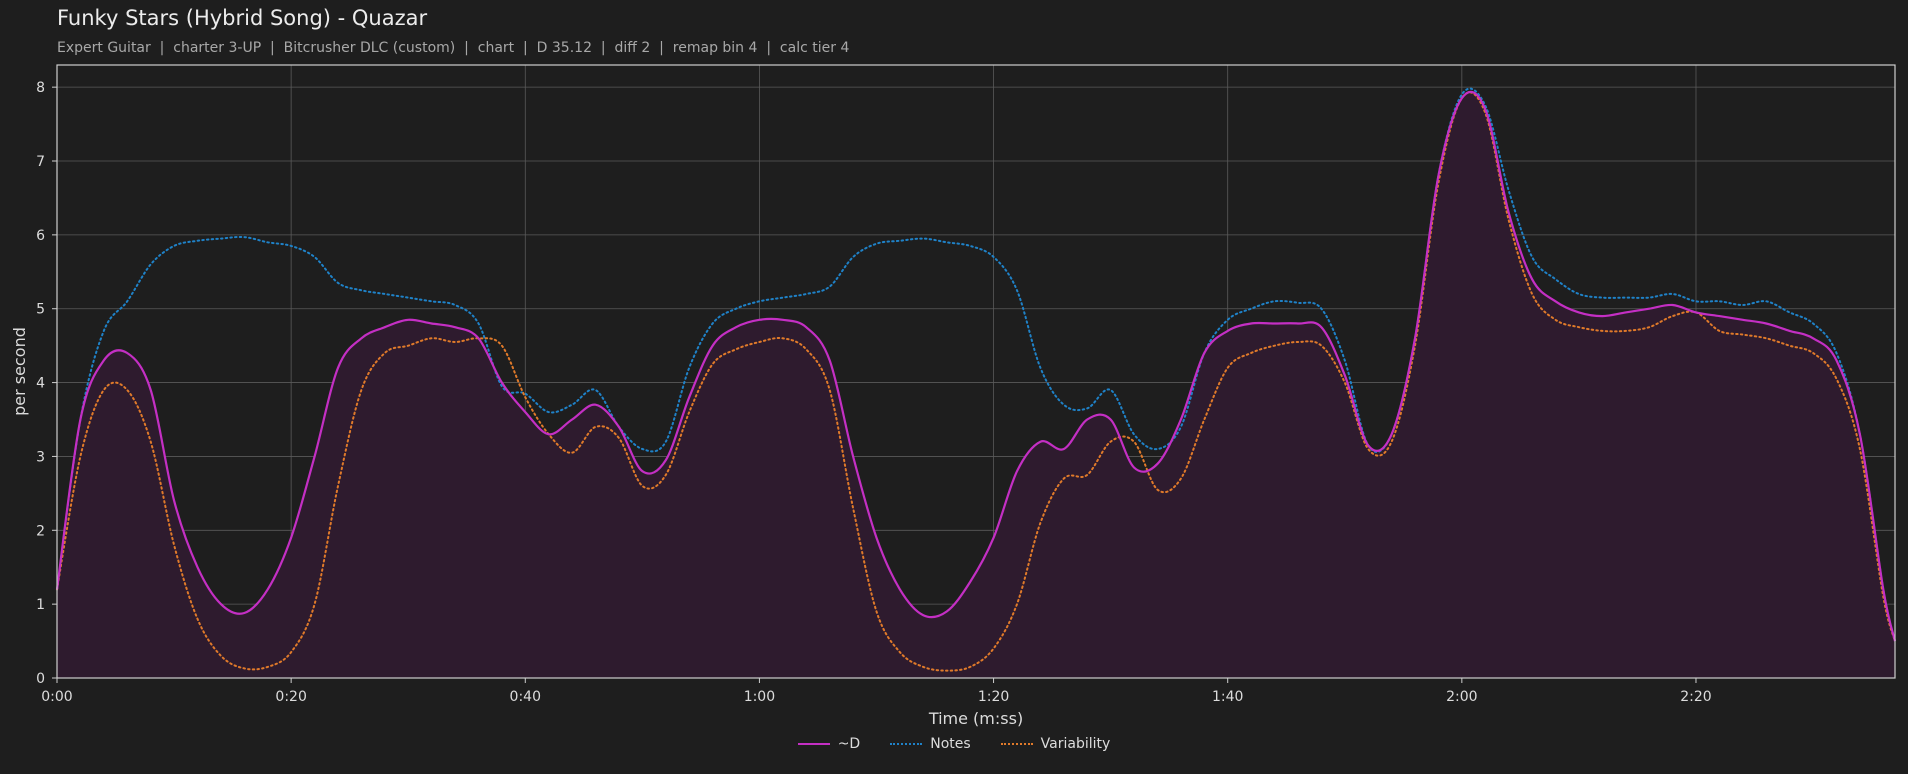  I want to click on y-tick-label: 3, so click(40, 457).